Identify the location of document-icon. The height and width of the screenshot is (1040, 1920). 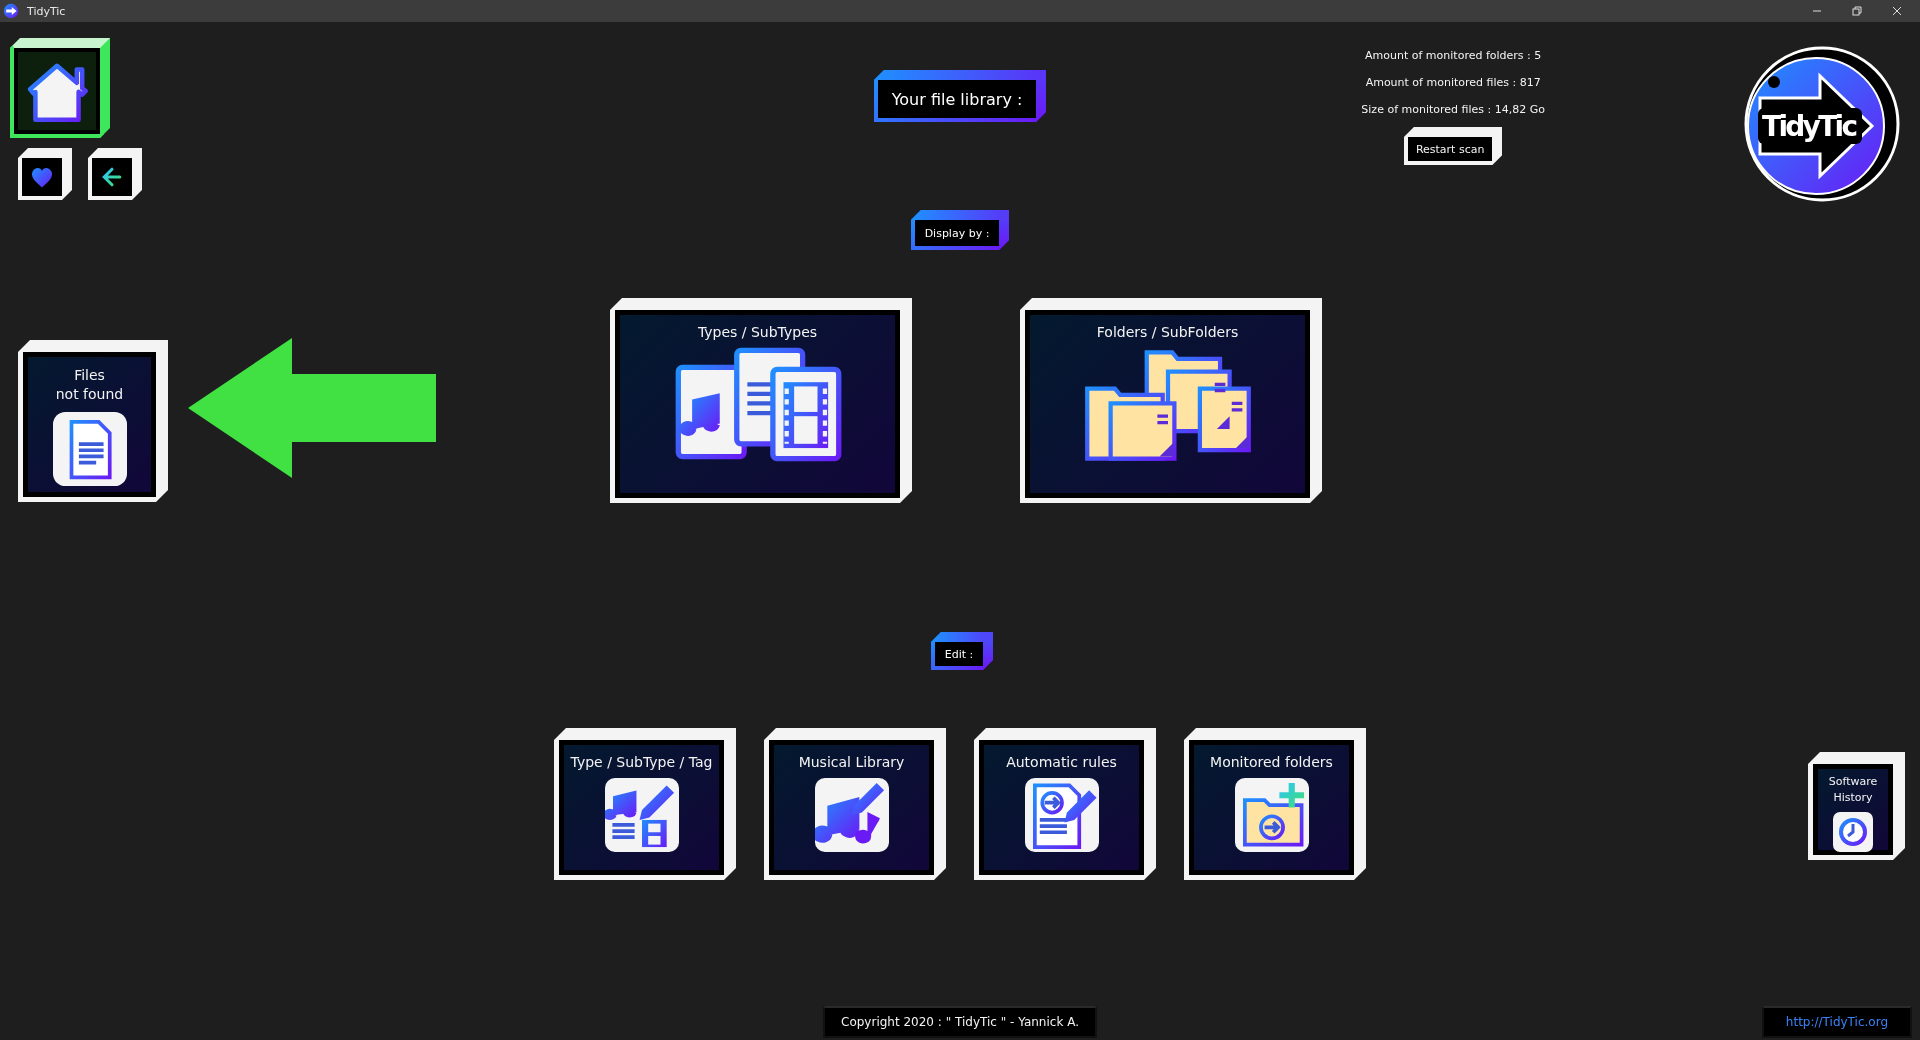
(89, 449).